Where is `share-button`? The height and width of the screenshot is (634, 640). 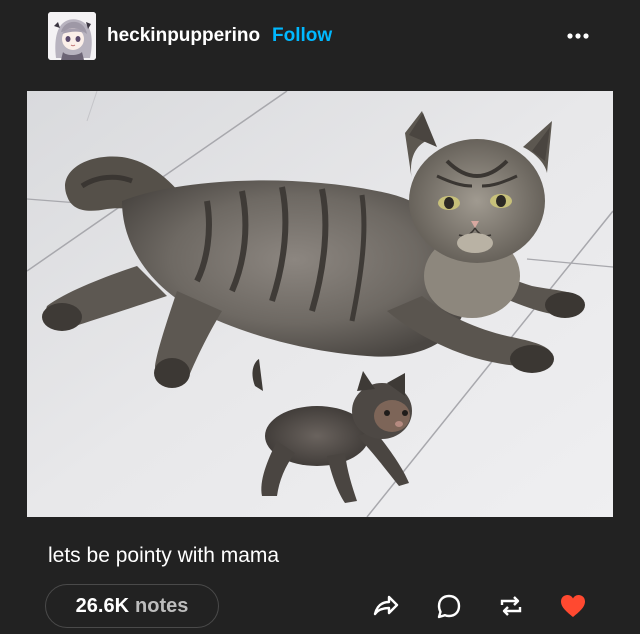 share-button is located at coordinates (385, 606).